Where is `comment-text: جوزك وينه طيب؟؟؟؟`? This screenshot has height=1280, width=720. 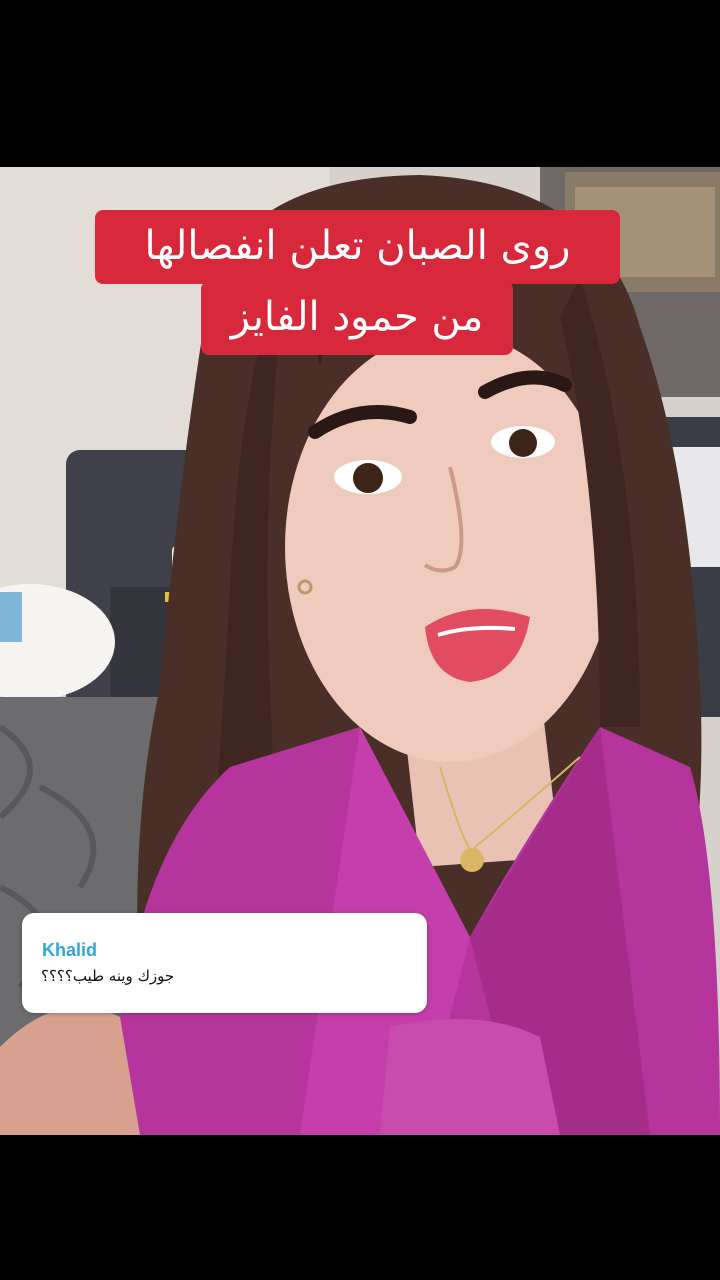 comment-text: جوزك وينه طيب؟؟؟؟ is located at coordinates (108, 976).